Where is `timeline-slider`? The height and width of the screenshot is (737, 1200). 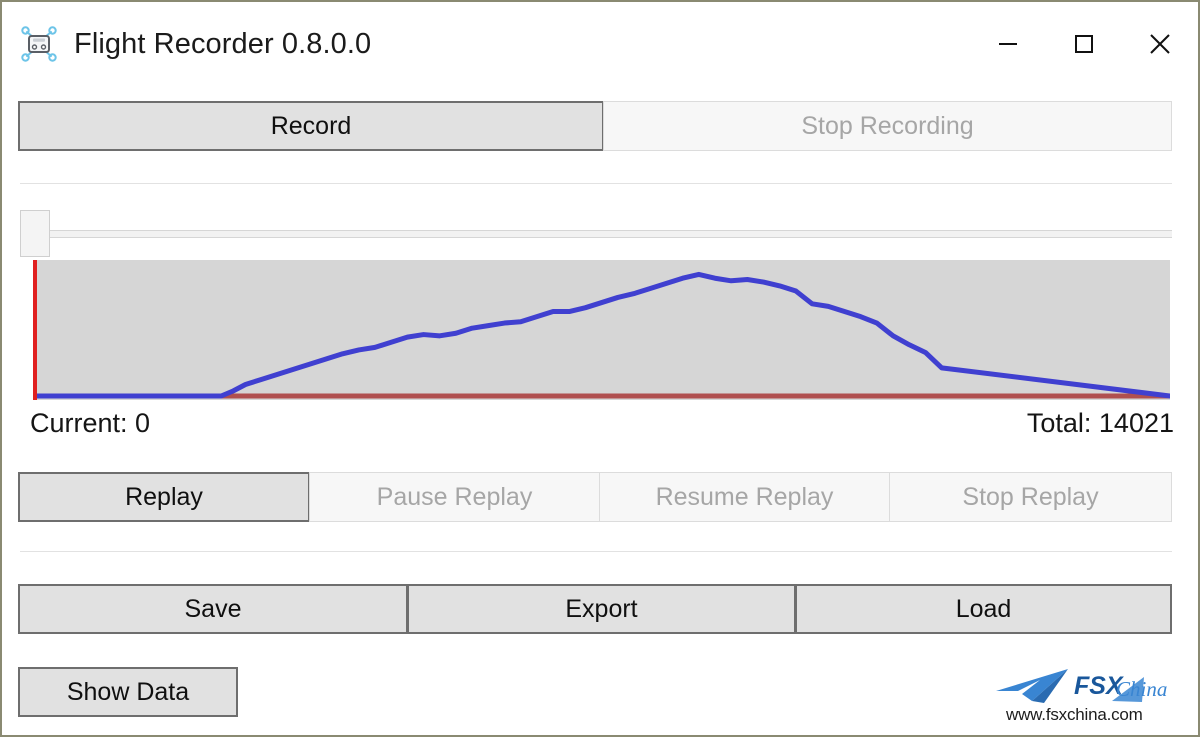
timeline-slider is located at coordinates (596, 234).